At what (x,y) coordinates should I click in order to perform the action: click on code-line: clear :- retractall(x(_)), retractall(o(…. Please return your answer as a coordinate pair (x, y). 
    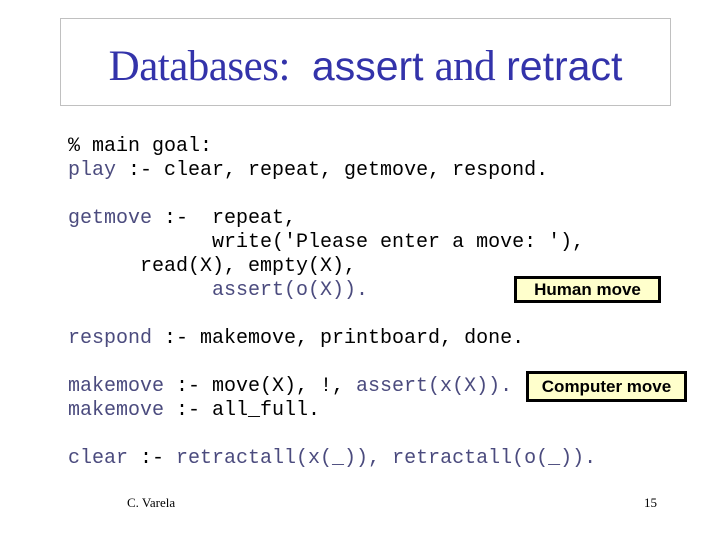
    Looking at the image, I should click on (332, 459).